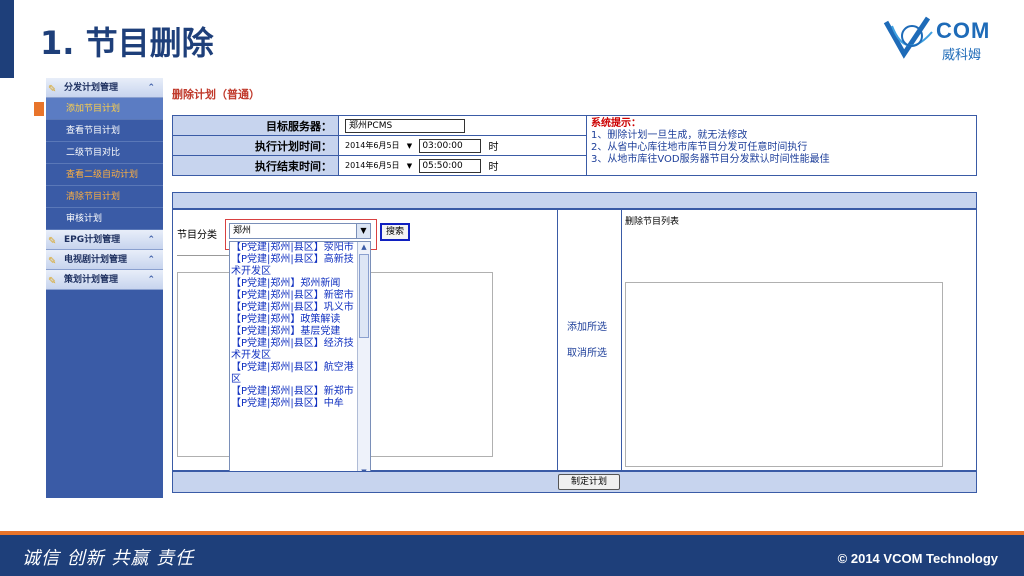  I want to click on dropdown-option: 【P党建|郑州|县区】新郑市, so click(294, 392).